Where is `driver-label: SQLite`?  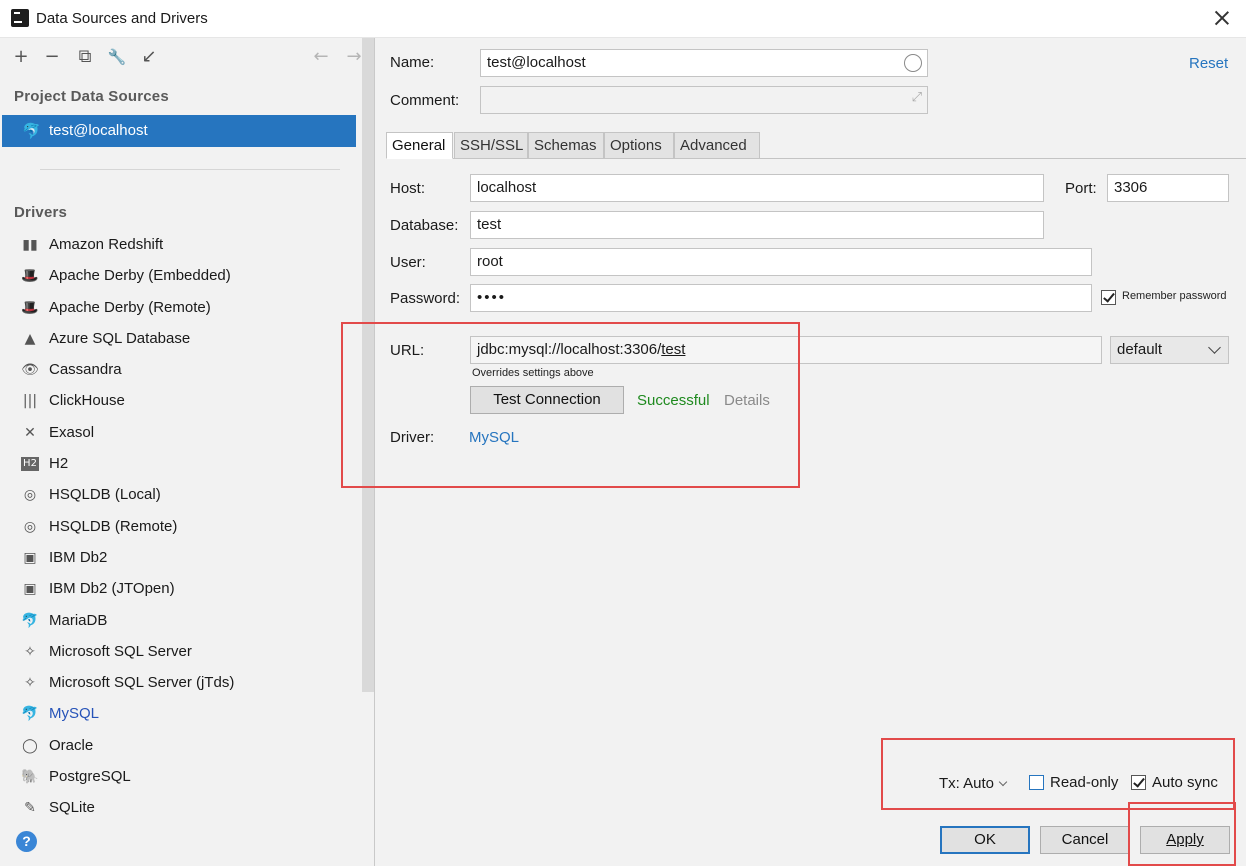 driver-label: SQLite is located at coordinates (72, 808).